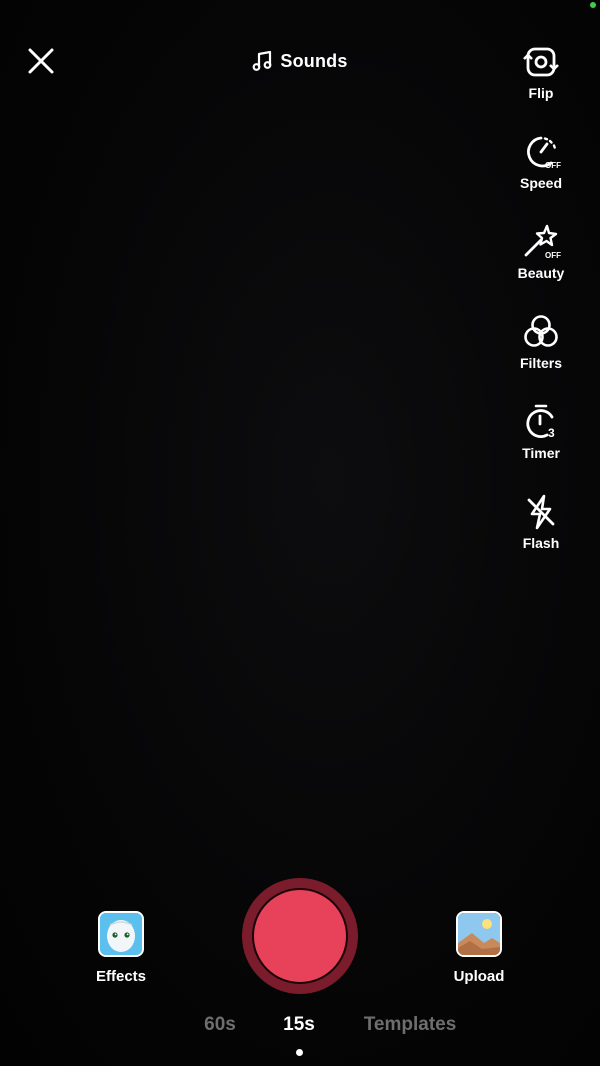  Describe the element at coordinates (220, 1025) in the screenshot. I see `mode-60s: 60s` at that location.